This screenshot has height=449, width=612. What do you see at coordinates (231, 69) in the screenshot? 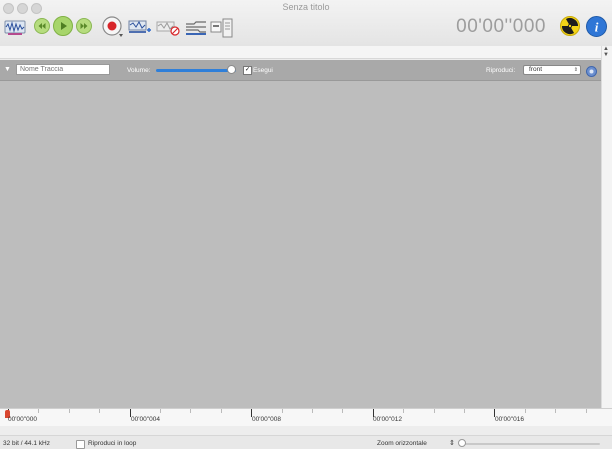
I see `volume-slider-knob` at bounding box center [231, 69].